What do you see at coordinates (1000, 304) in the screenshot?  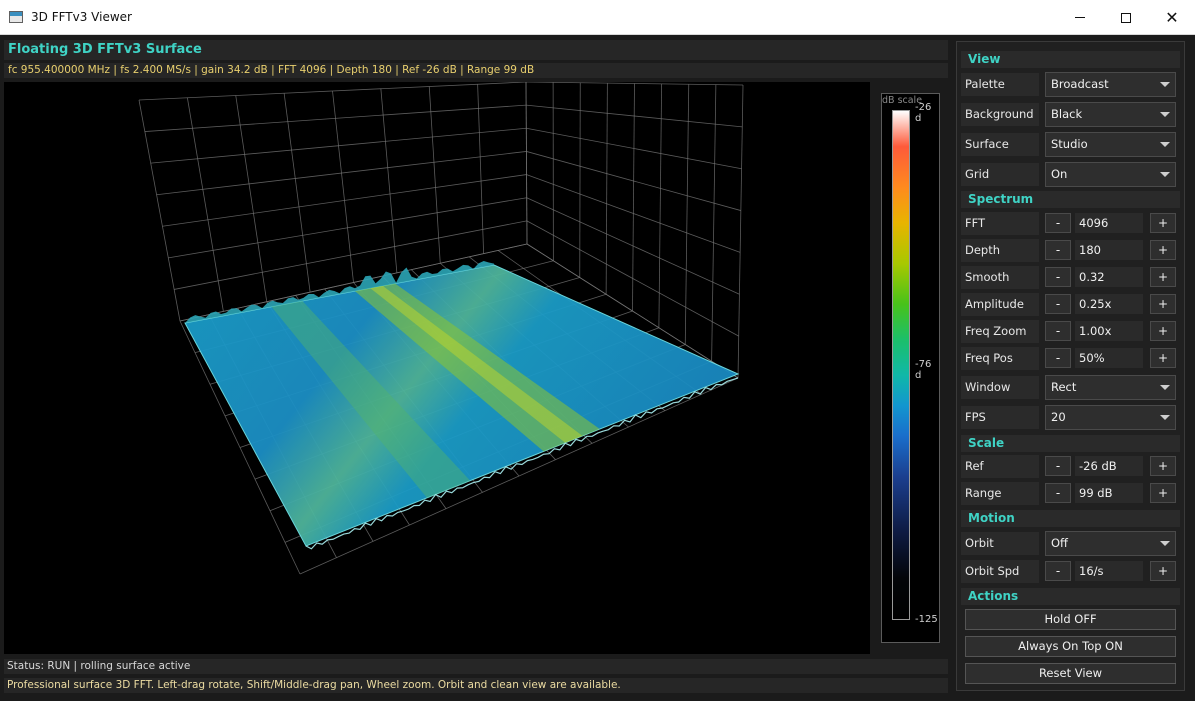 I see `amplitude-label: Amplitude` at bounding box center [1000, 304].